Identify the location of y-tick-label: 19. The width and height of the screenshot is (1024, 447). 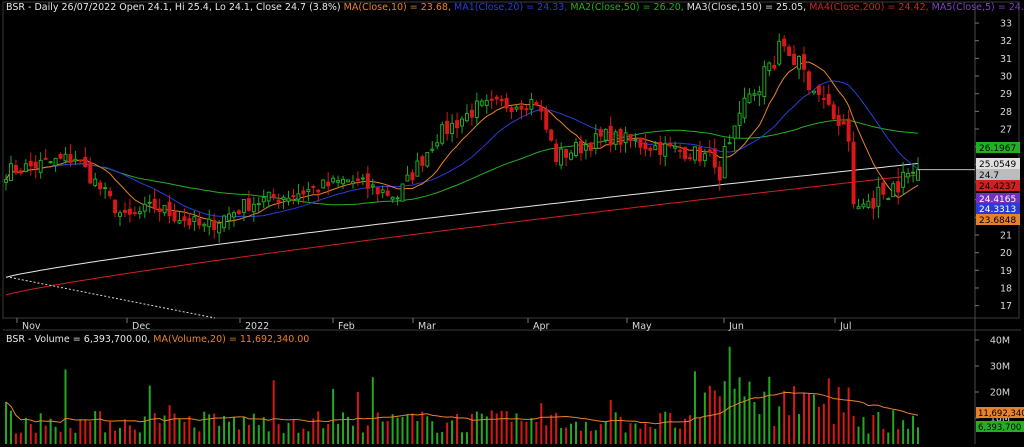
(1006, 271).